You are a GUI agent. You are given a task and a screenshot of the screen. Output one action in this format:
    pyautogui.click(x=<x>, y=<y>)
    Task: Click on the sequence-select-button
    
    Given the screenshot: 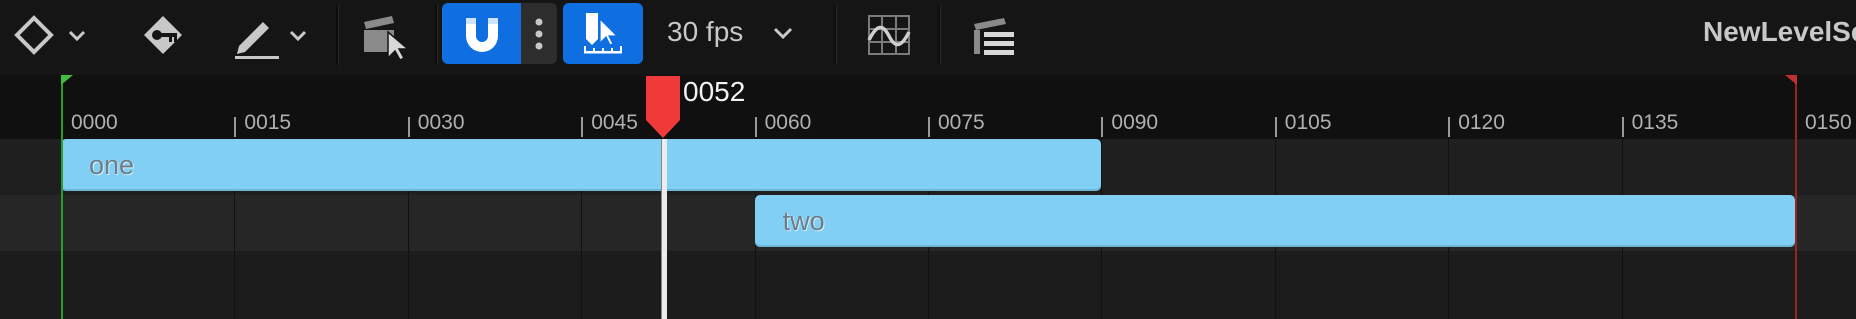 What is the action you would take?
    pyautogui.click(x=388, y=35)
    